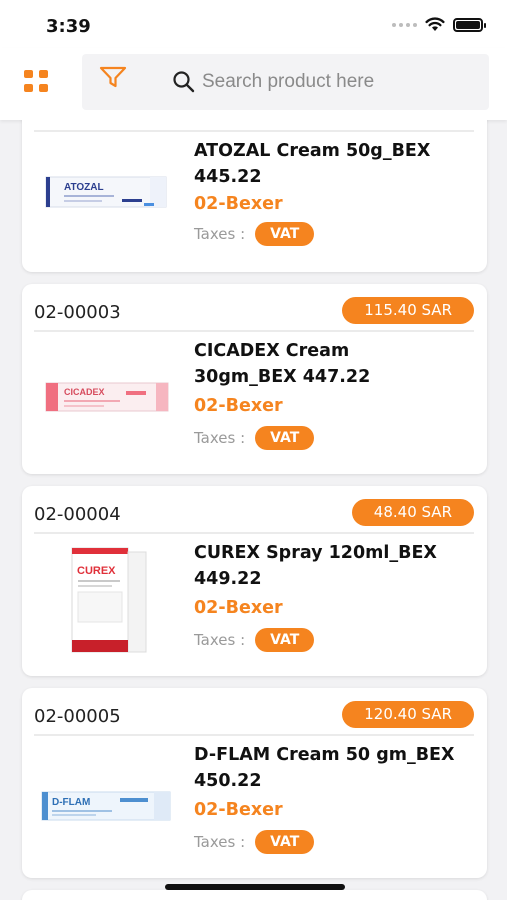  What do you see at coordinates (184, 82) in the screenshot?
I see `search-icon` at bounding box center [184, 82].